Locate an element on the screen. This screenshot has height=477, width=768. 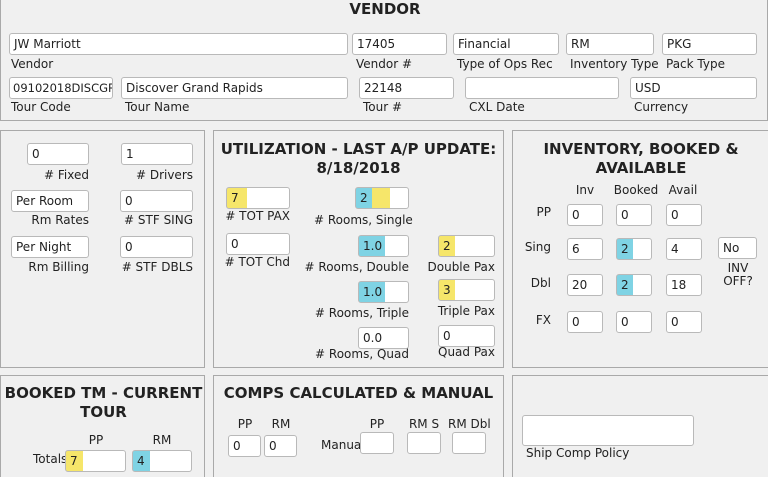
inventory-title-line2: AVAILABLE is located at coordinates (641, 168).